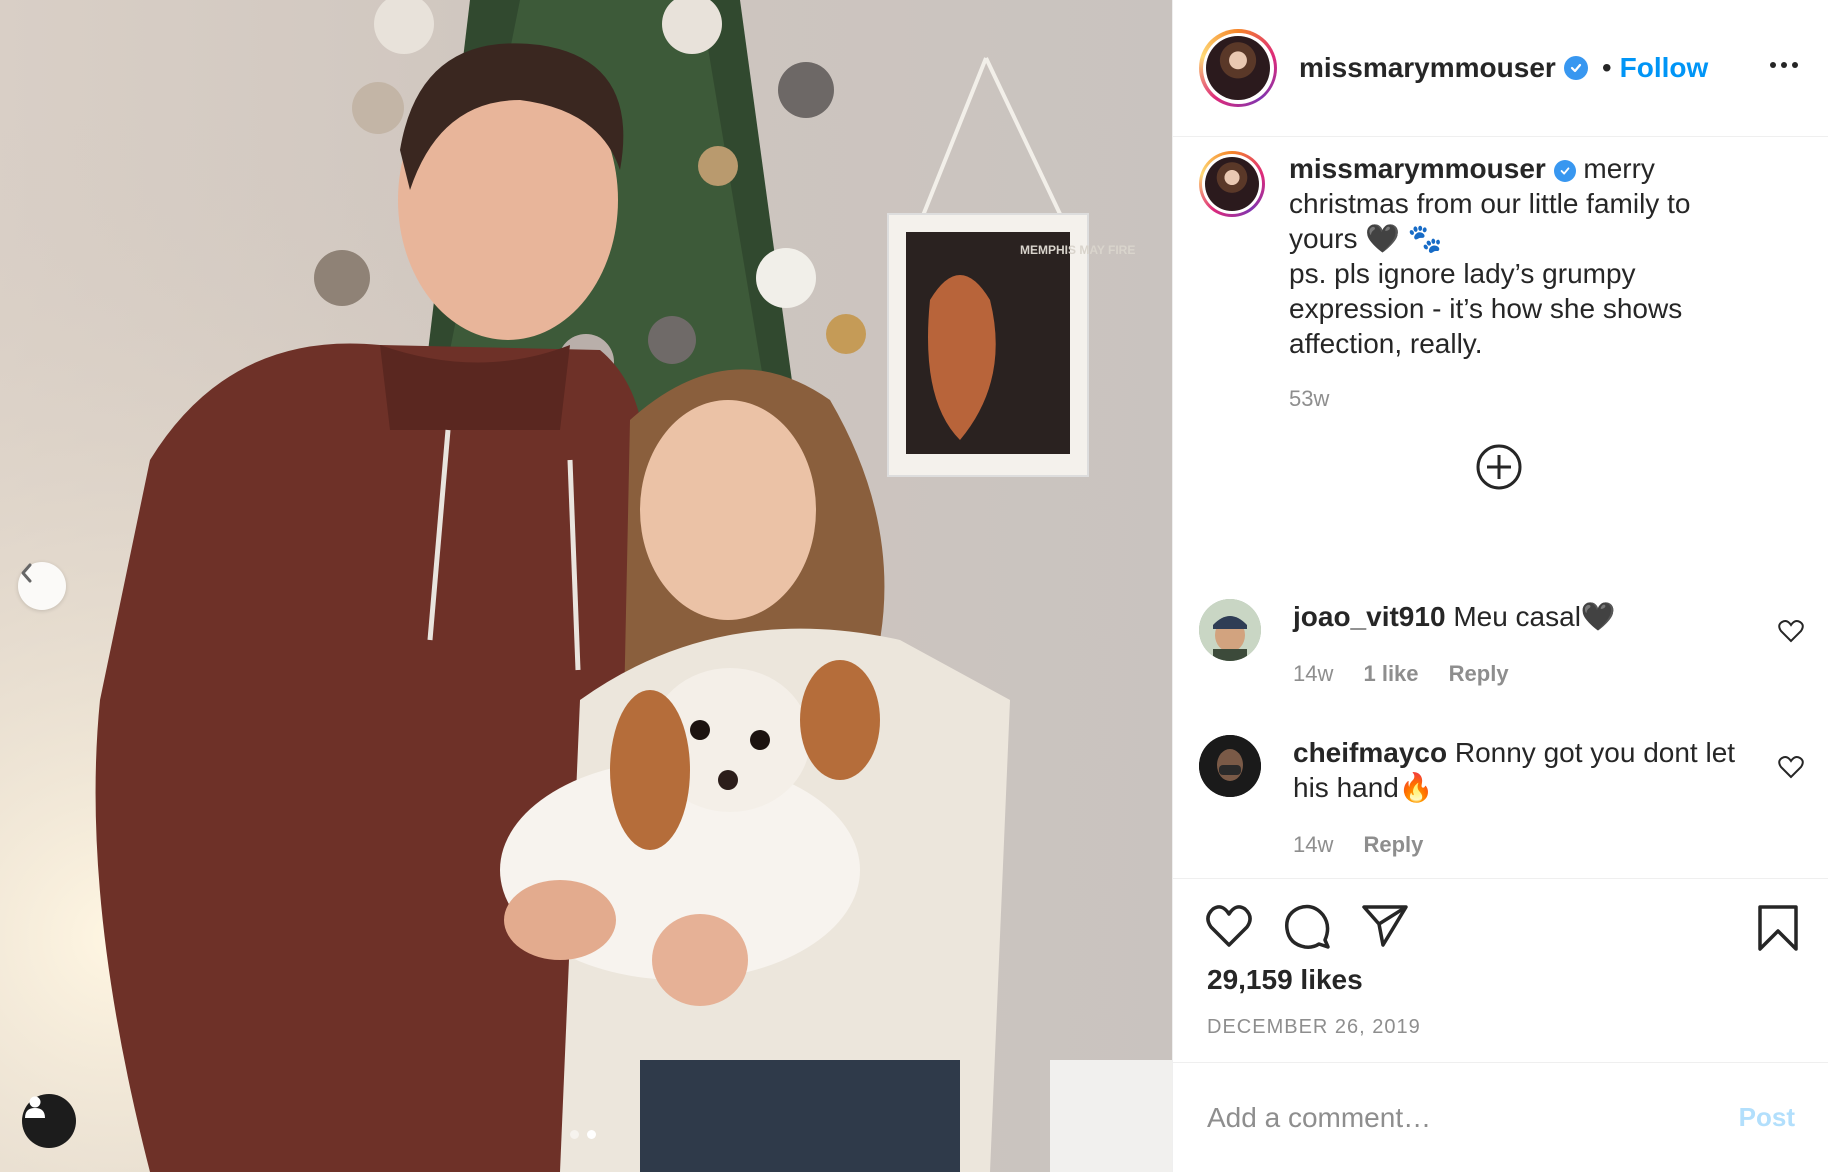  Describe the element at coordinates (1229, 928) in the screenshot. I see `like-heart-icon` at that location.